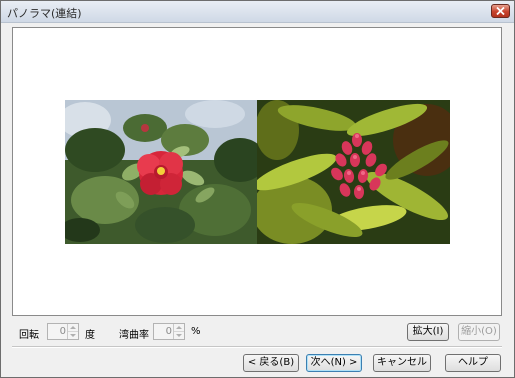 This screenshot has height=378, width=515. I want to click on curvature-down-arrow-icon, so click(179, 335).